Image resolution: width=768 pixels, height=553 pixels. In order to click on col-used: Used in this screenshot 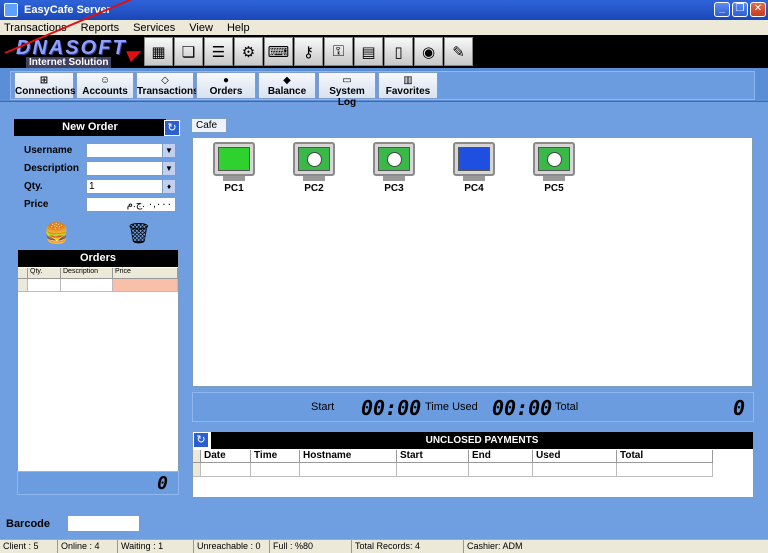, I will do `click(575, 456)`.